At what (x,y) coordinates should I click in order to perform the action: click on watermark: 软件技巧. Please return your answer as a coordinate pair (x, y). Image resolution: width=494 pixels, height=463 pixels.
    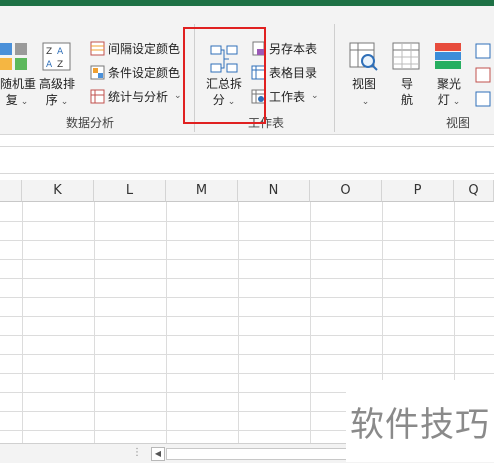
    Looking at the image, I should click on (420, 421).